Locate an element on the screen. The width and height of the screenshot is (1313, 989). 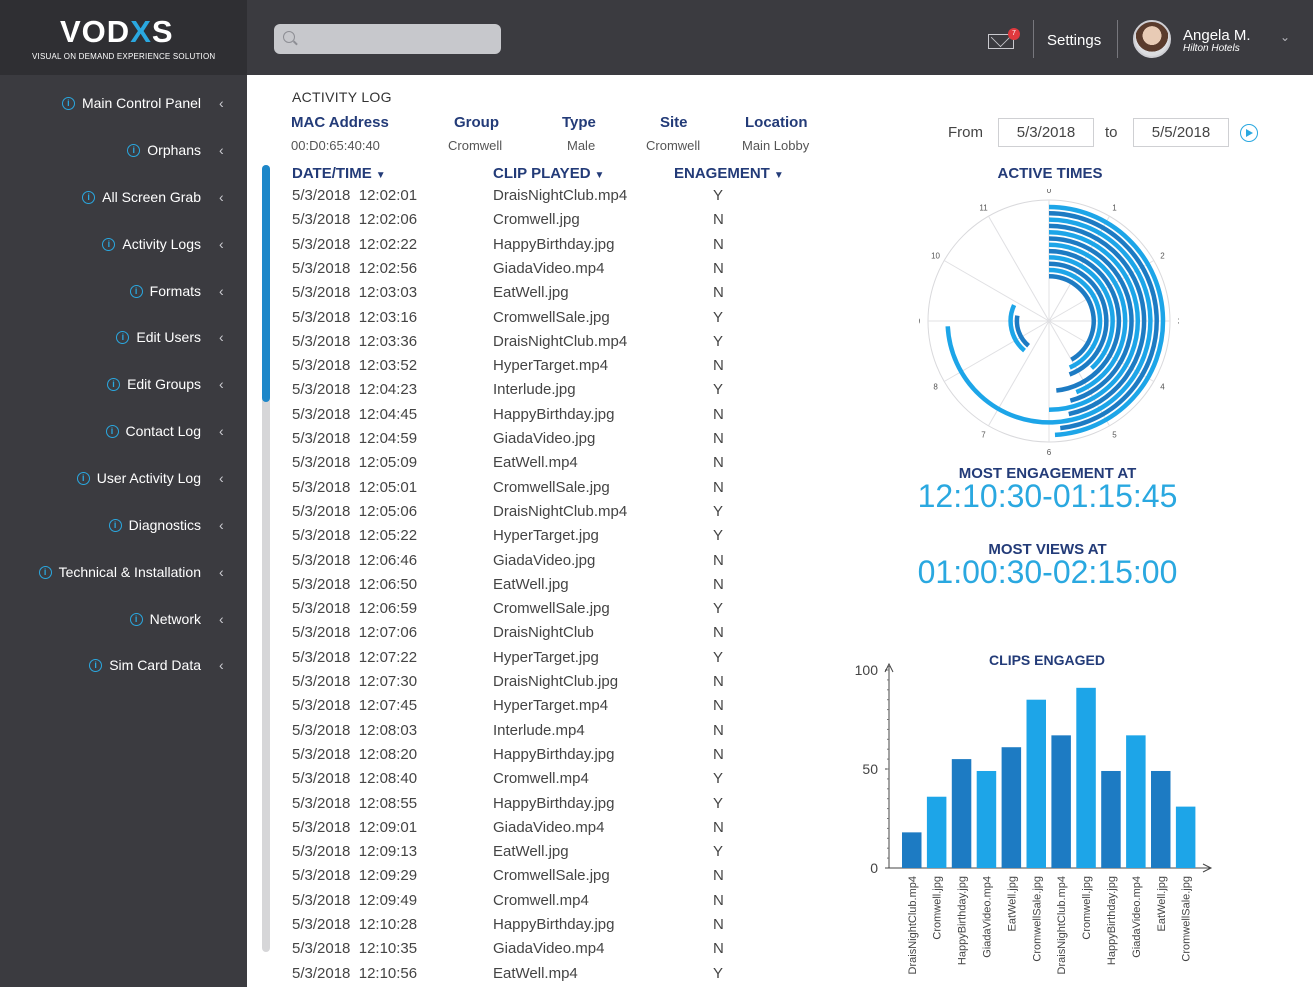
table-row: 5/3/2018 12:10:56 EatWell.mp4 Y is located at coordinates (522, 977).